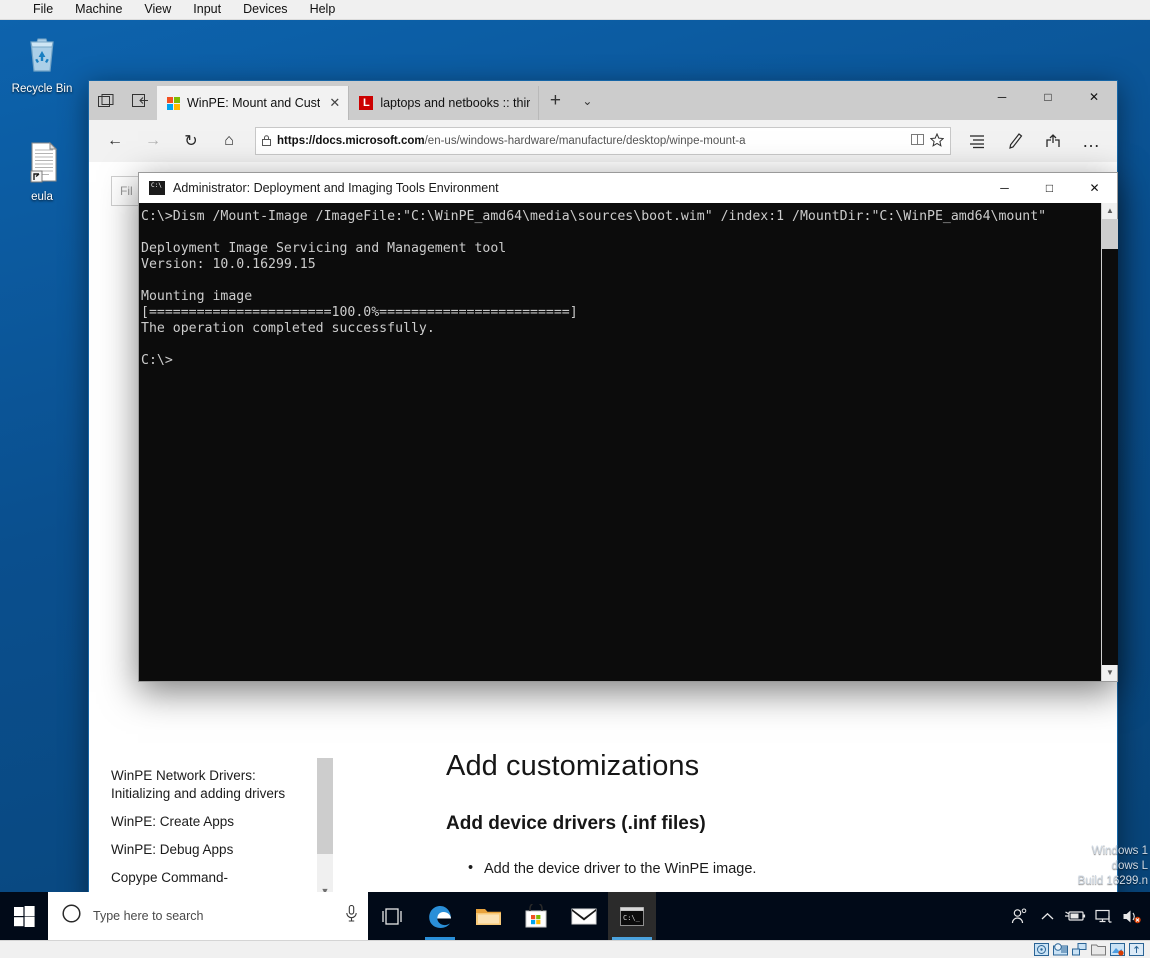 This screenshot has width=1150, height=958. Describe the element at coordinates (115, 141) in the screenshot. I see `back-button: ←` at that location.